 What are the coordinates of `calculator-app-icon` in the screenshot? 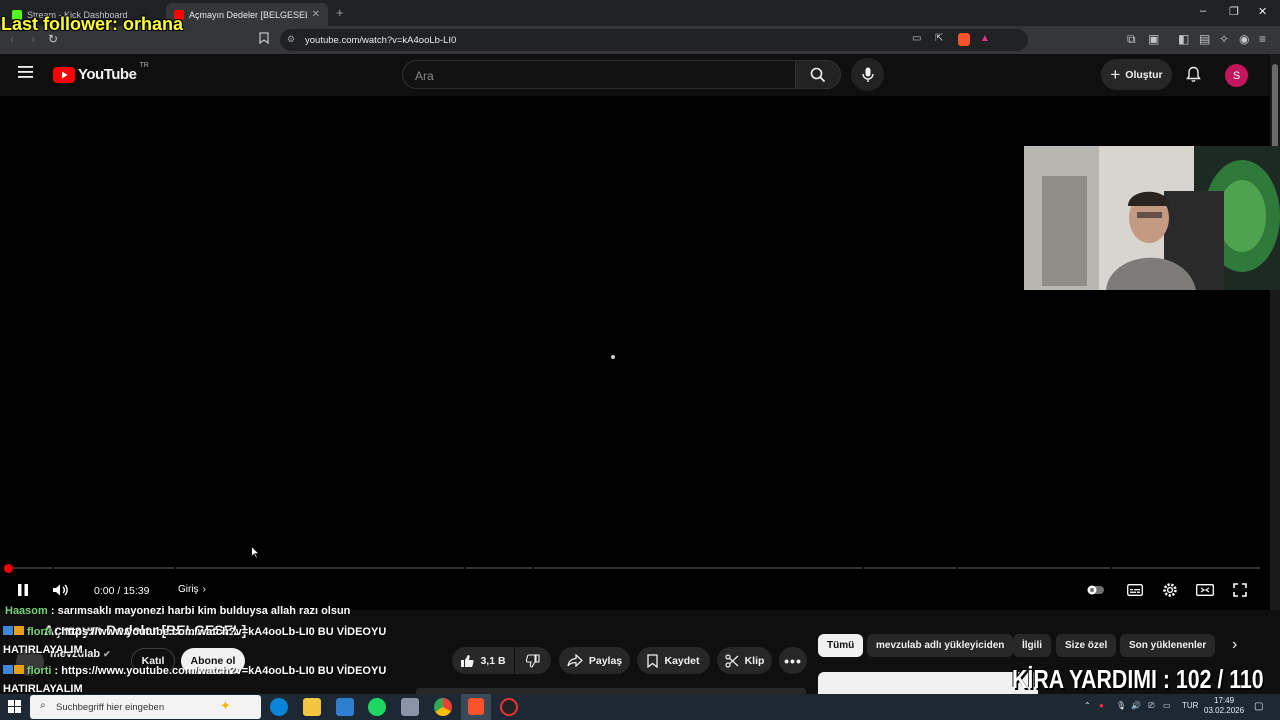 It's located at (410, 707).